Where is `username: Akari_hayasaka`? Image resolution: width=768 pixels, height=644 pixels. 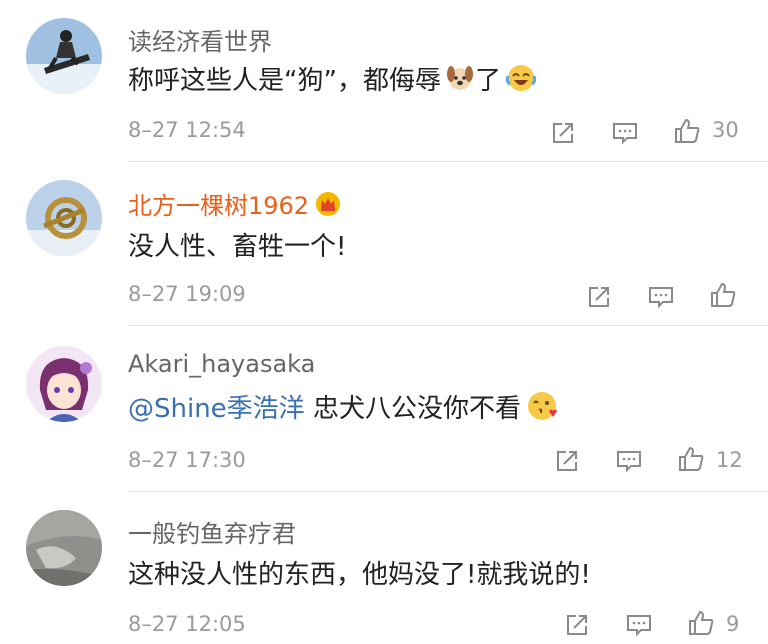 username: Akari_hayasaka is located at coordinates (221, 364).